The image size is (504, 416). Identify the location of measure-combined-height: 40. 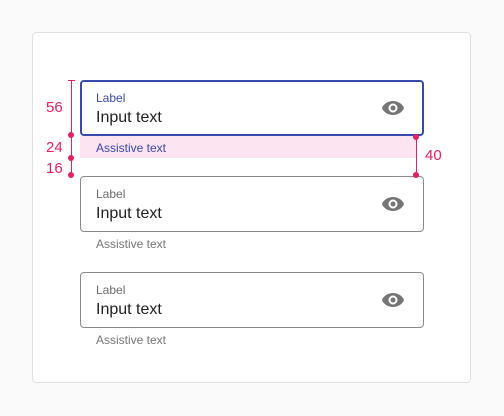
(433, 155).